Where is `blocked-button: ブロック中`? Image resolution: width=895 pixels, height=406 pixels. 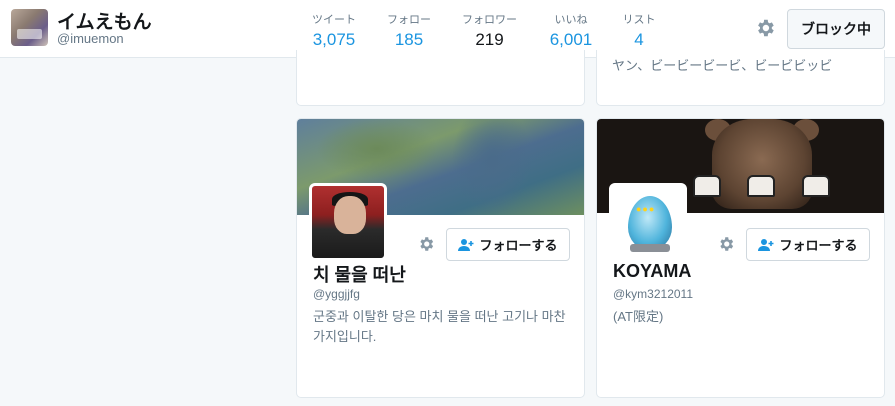 blocked-button: ブロック中 is located at coordinates (836, 29).